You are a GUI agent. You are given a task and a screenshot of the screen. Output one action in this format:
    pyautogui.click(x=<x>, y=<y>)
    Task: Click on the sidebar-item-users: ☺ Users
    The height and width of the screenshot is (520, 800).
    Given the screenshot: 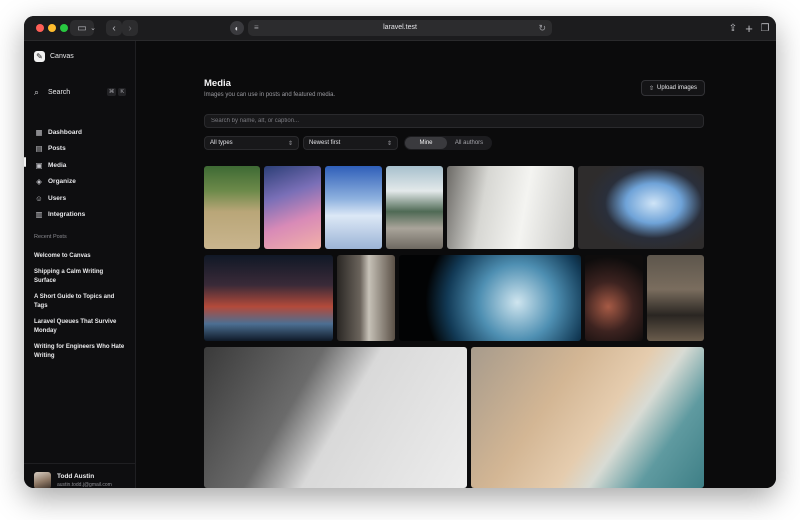 What is the action you would take?
    pyautogui.click(x=59, y=198)
    